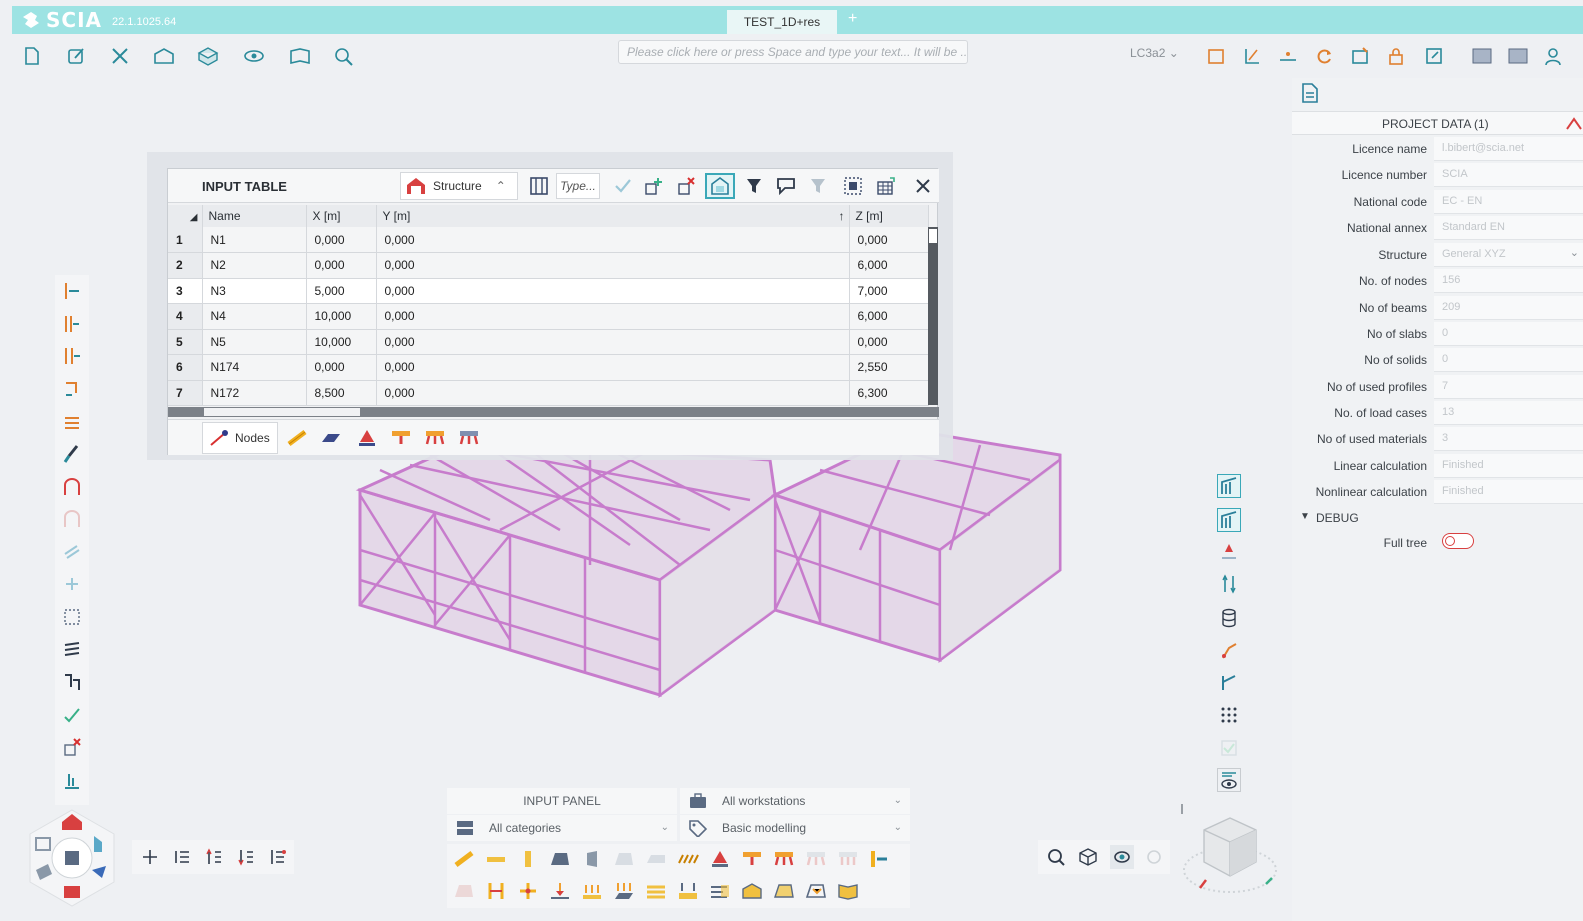  What do you see at coordinates (1324, 56) in the screenshot?
I see `refresh-icon` at bounding box center [1324, 56].